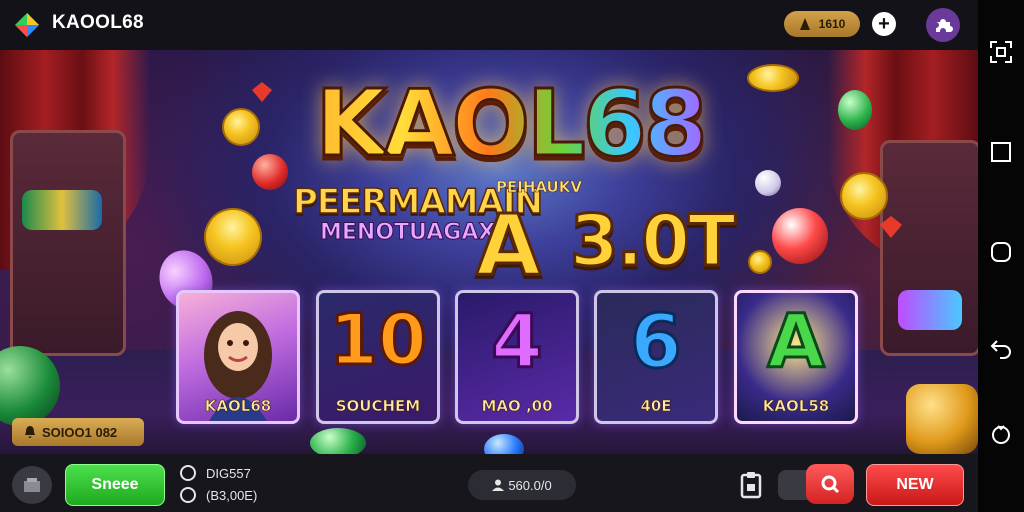 The width and height of the screenshot is (1024, 512). Describe the element at coordinates (1001, 252) in the screenshot. I see `home-icon` at that location.